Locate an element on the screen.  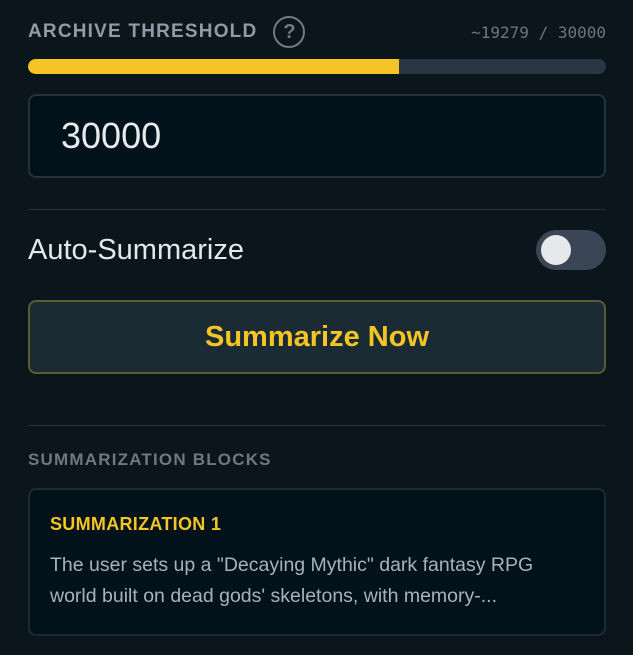
threshold-progress-fill is located at coordinates (214, 66).